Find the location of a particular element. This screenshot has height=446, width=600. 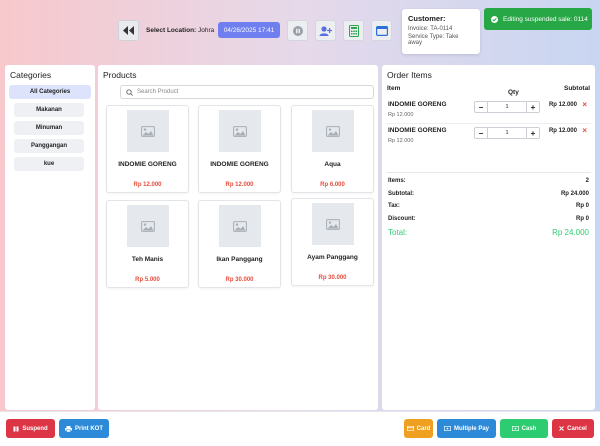

items-label: Items: is located at coordinates (397, 181).